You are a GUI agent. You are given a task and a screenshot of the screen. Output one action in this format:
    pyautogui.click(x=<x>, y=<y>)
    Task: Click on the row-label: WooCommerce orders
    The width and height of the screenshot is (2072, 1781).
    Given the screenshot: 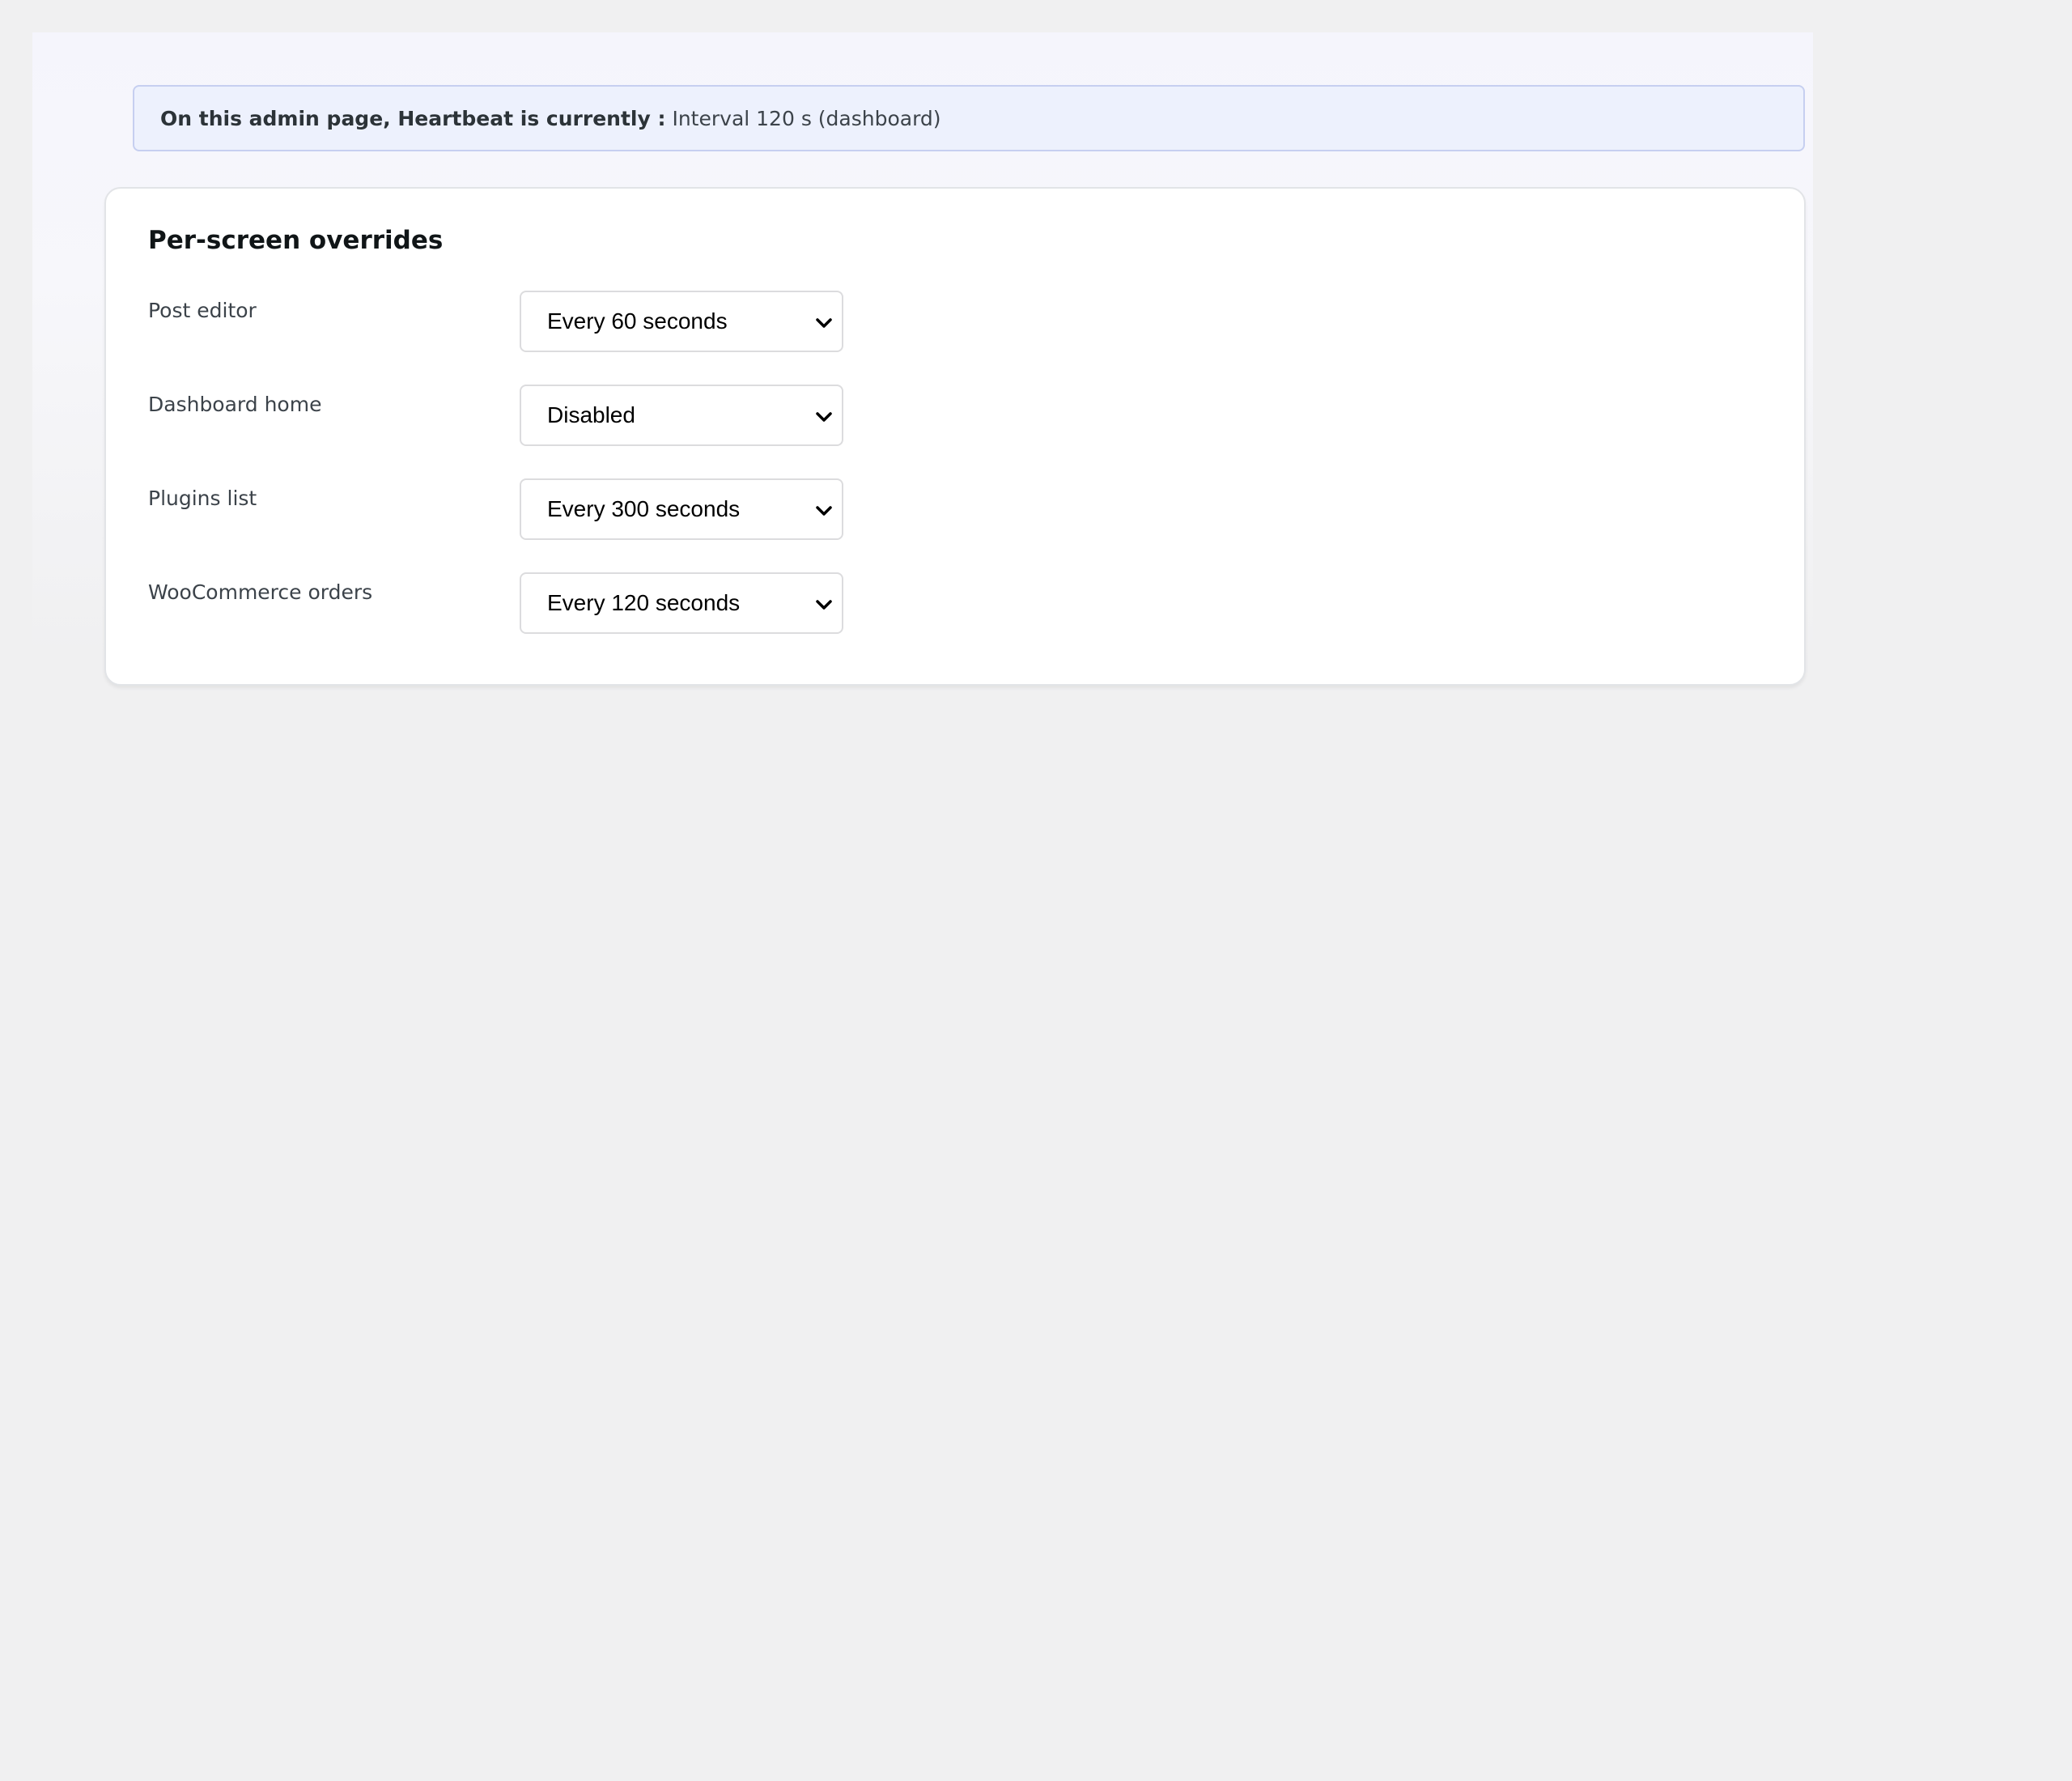 What is the action you would take?
    pyautogui.click(x=260, y=592)
    